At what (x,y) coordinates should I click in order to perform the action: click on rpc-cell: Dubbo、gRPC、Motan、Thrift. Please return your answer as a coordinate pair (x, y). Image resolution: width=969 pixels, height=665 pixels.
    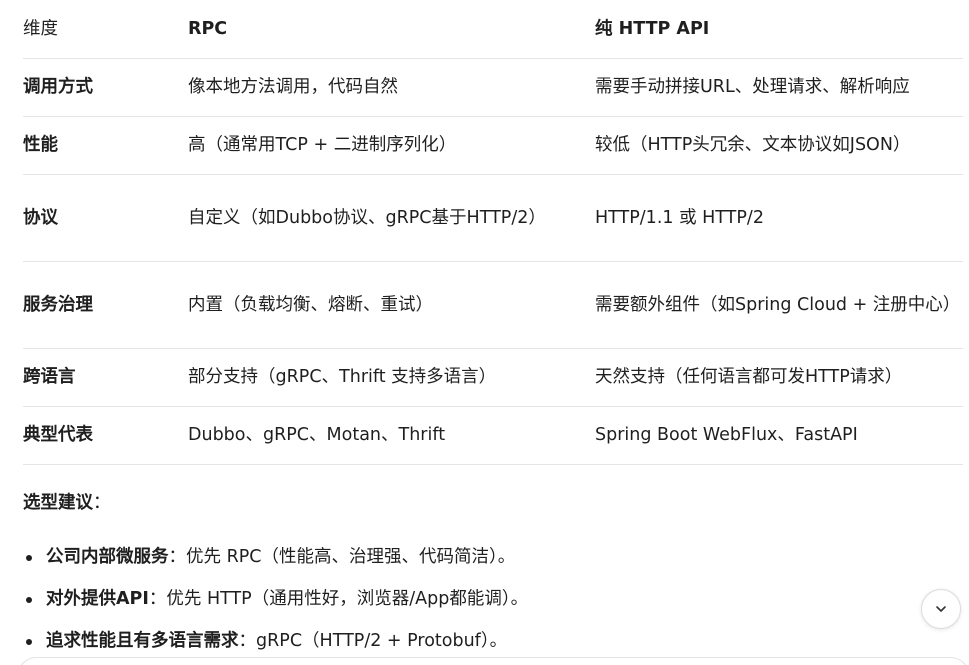
    Looking at the image, I should click on (391, 435).